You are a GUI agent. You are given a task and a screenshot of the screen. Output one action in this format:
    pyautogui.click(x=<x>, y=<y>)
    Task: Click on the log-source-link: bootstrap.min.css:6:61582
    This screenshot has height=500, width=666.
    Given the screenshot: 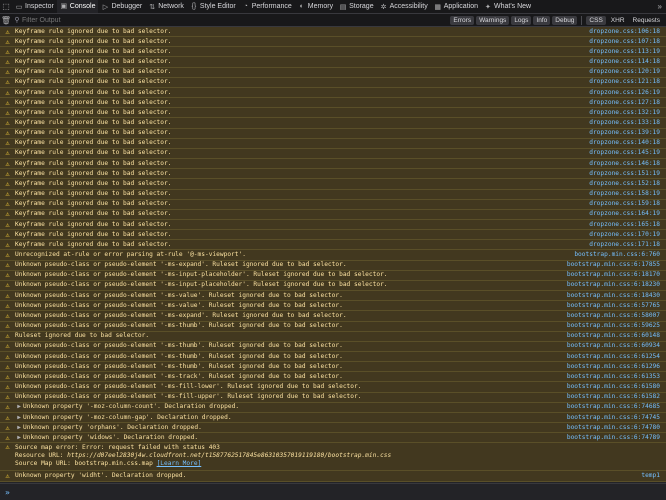 What is the action you would take?
    pyautogui.click(x=616, y=397)
    